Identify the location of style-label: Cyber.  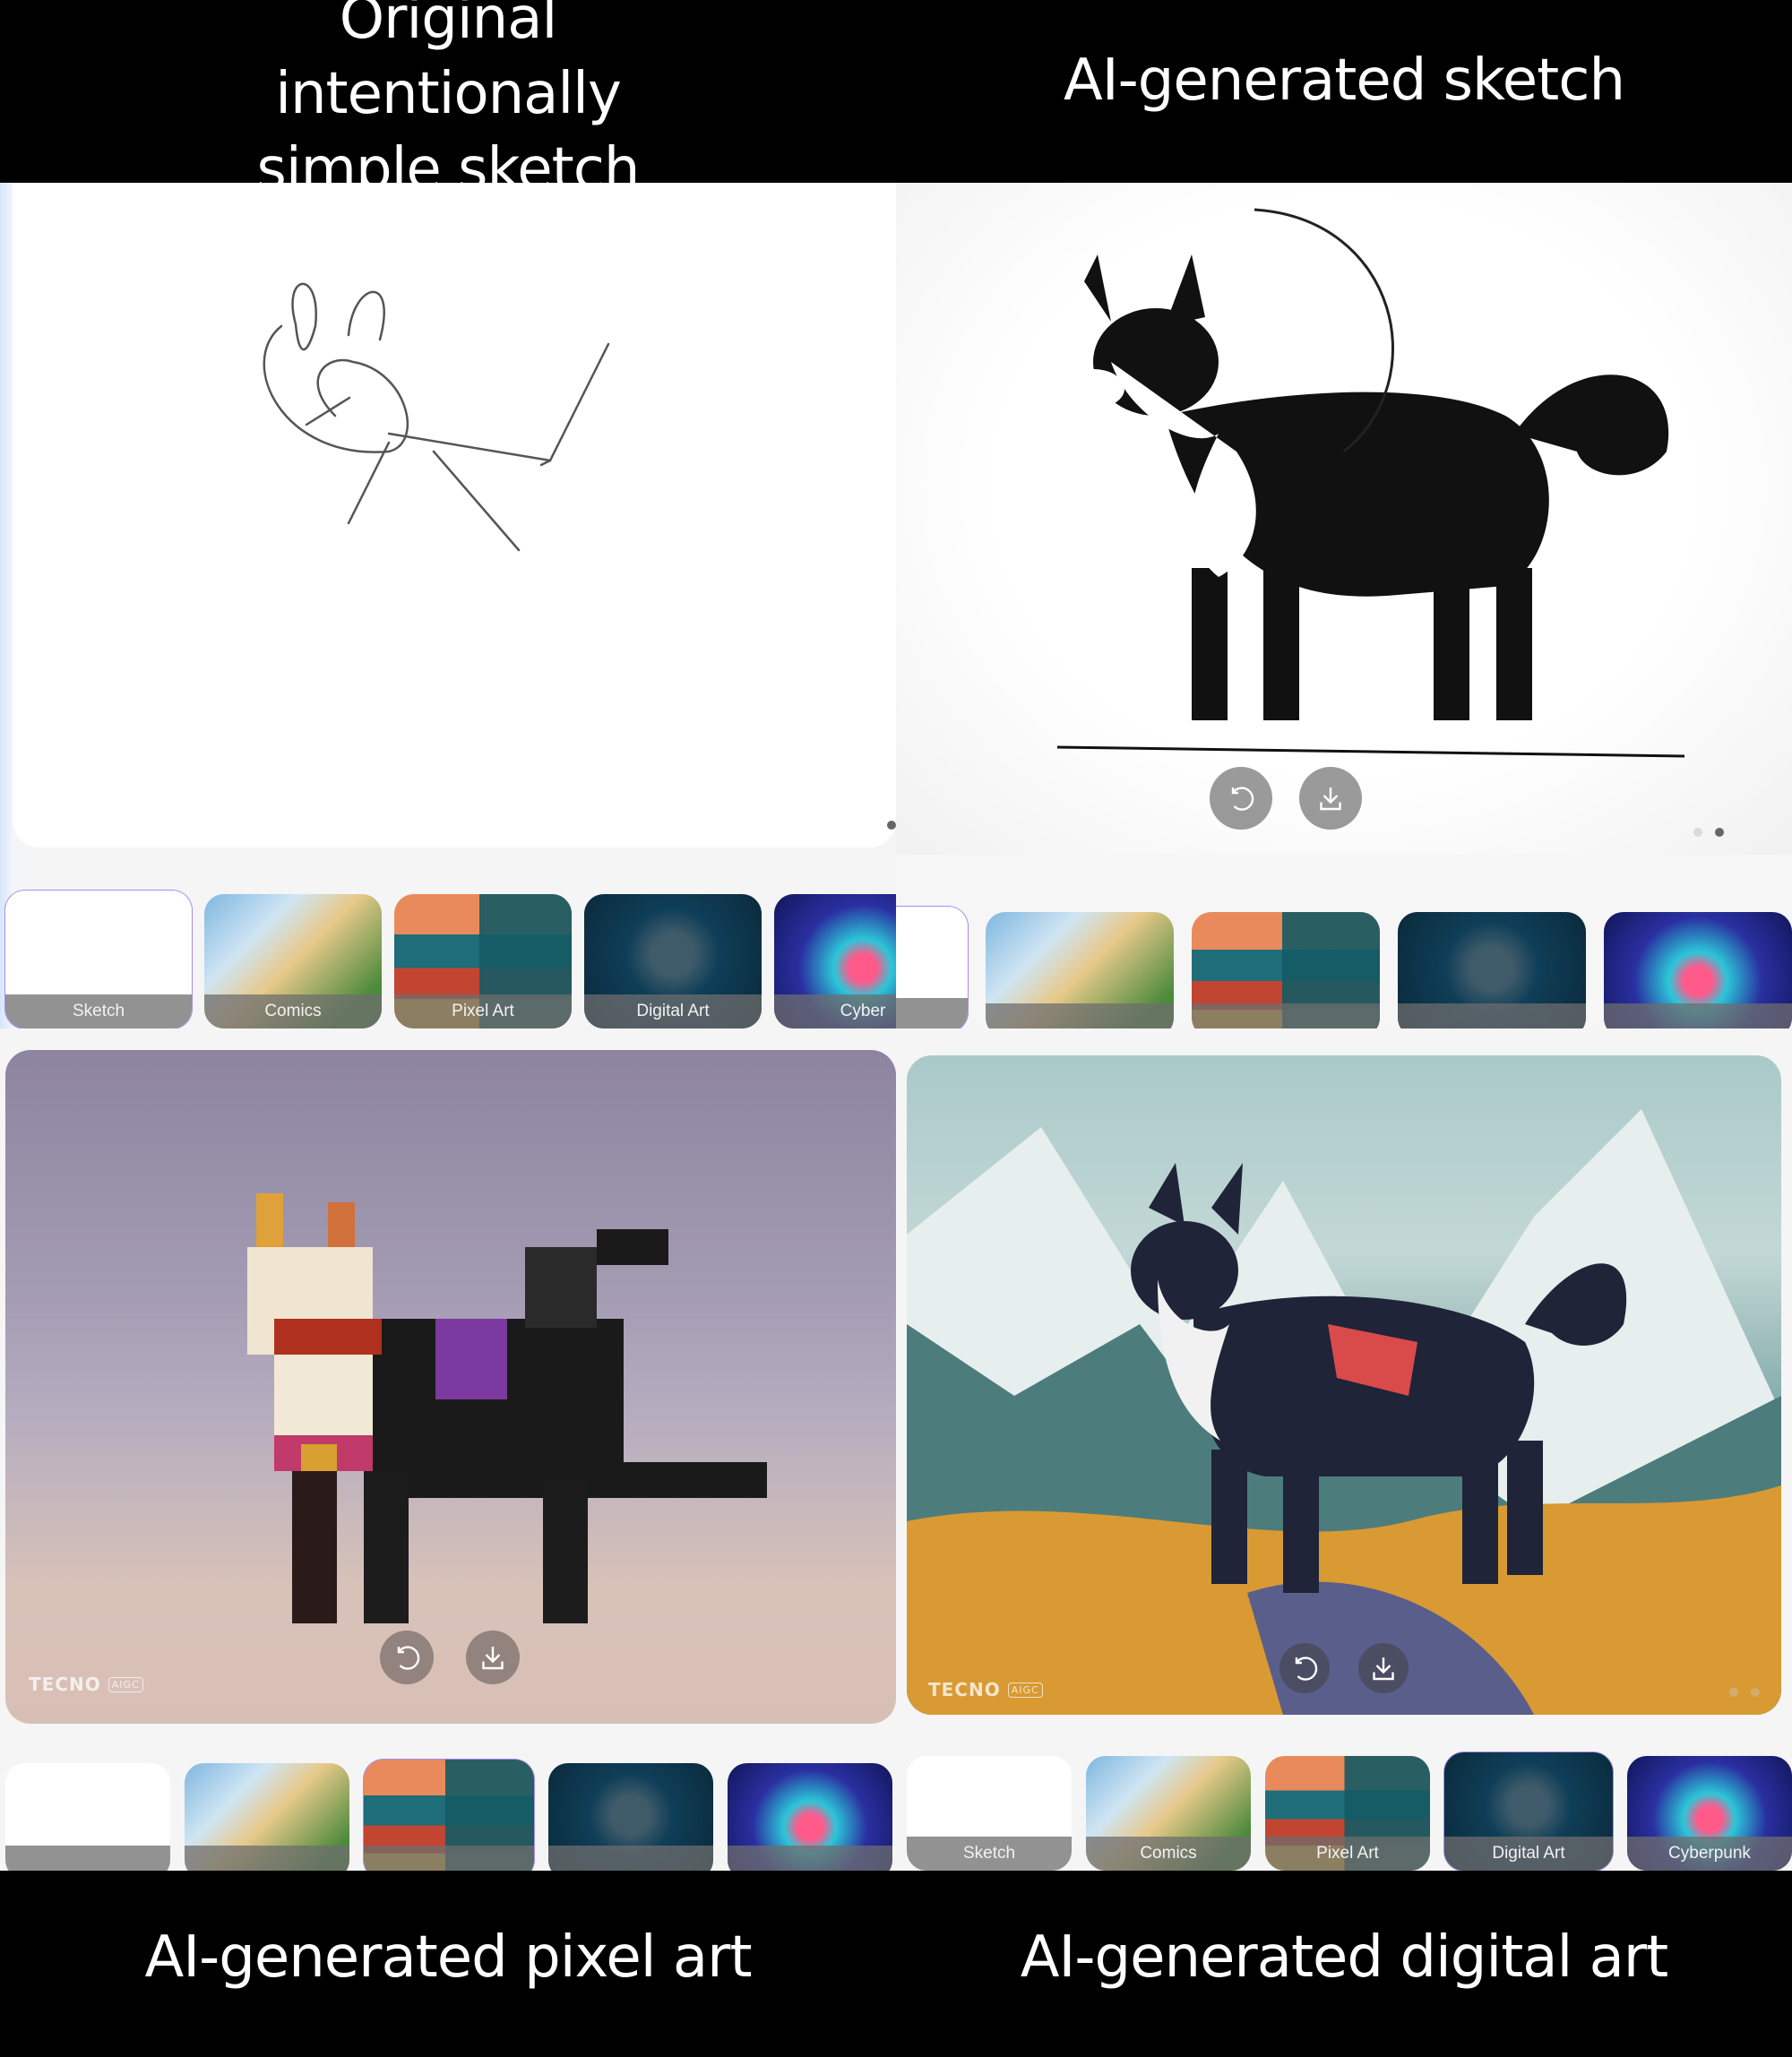
(835, 1011).